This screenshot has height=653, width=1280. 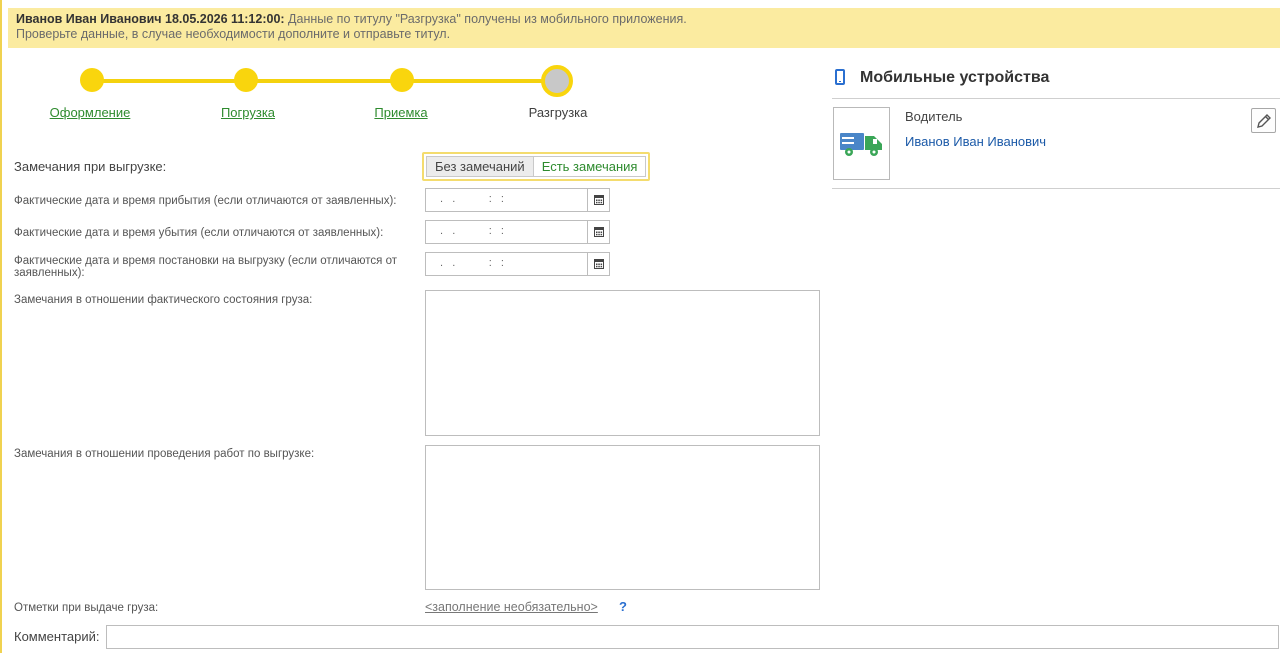 What do you see at coordinates (479, 166) in the screenshot?
I see `toggle-no-remarks: Без замечаний` at bounding box center [479, 166].